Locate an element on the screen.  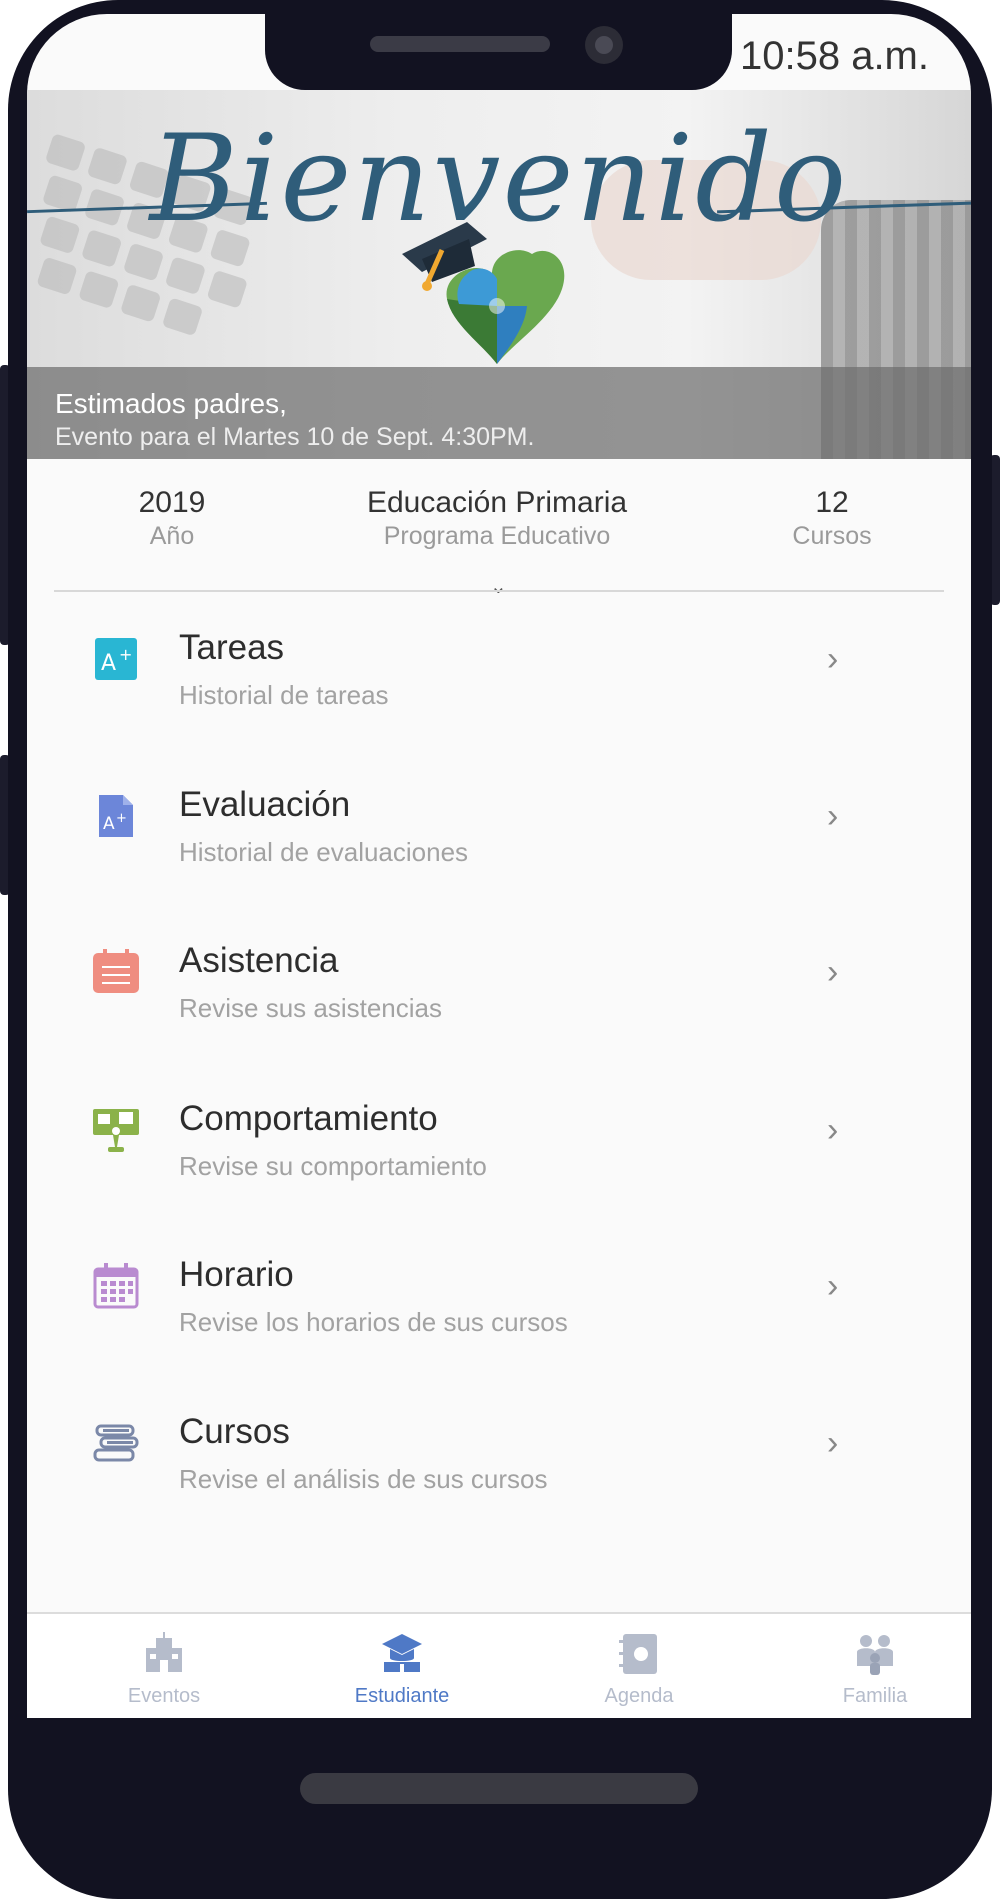
evaluation-document-icon: A + is located at coordinates (116, 816).